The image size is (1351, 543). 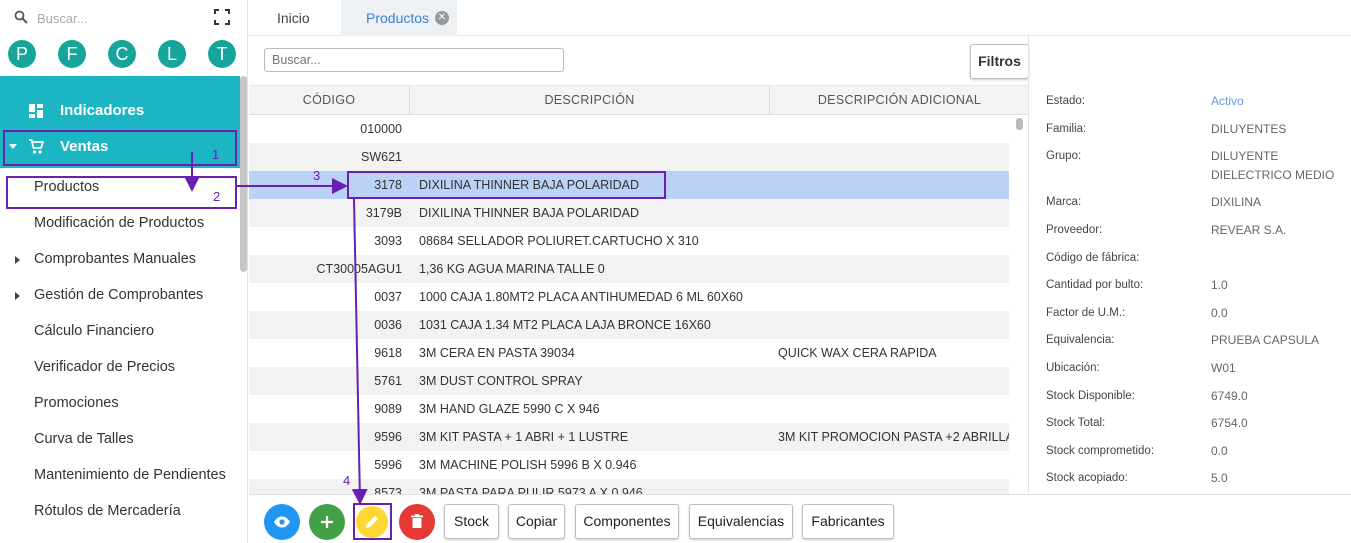 What do you see at coordinates (317, 175) in the screenshot?
I see `annotation-number-3: 3` at bounding box center [317, 175].